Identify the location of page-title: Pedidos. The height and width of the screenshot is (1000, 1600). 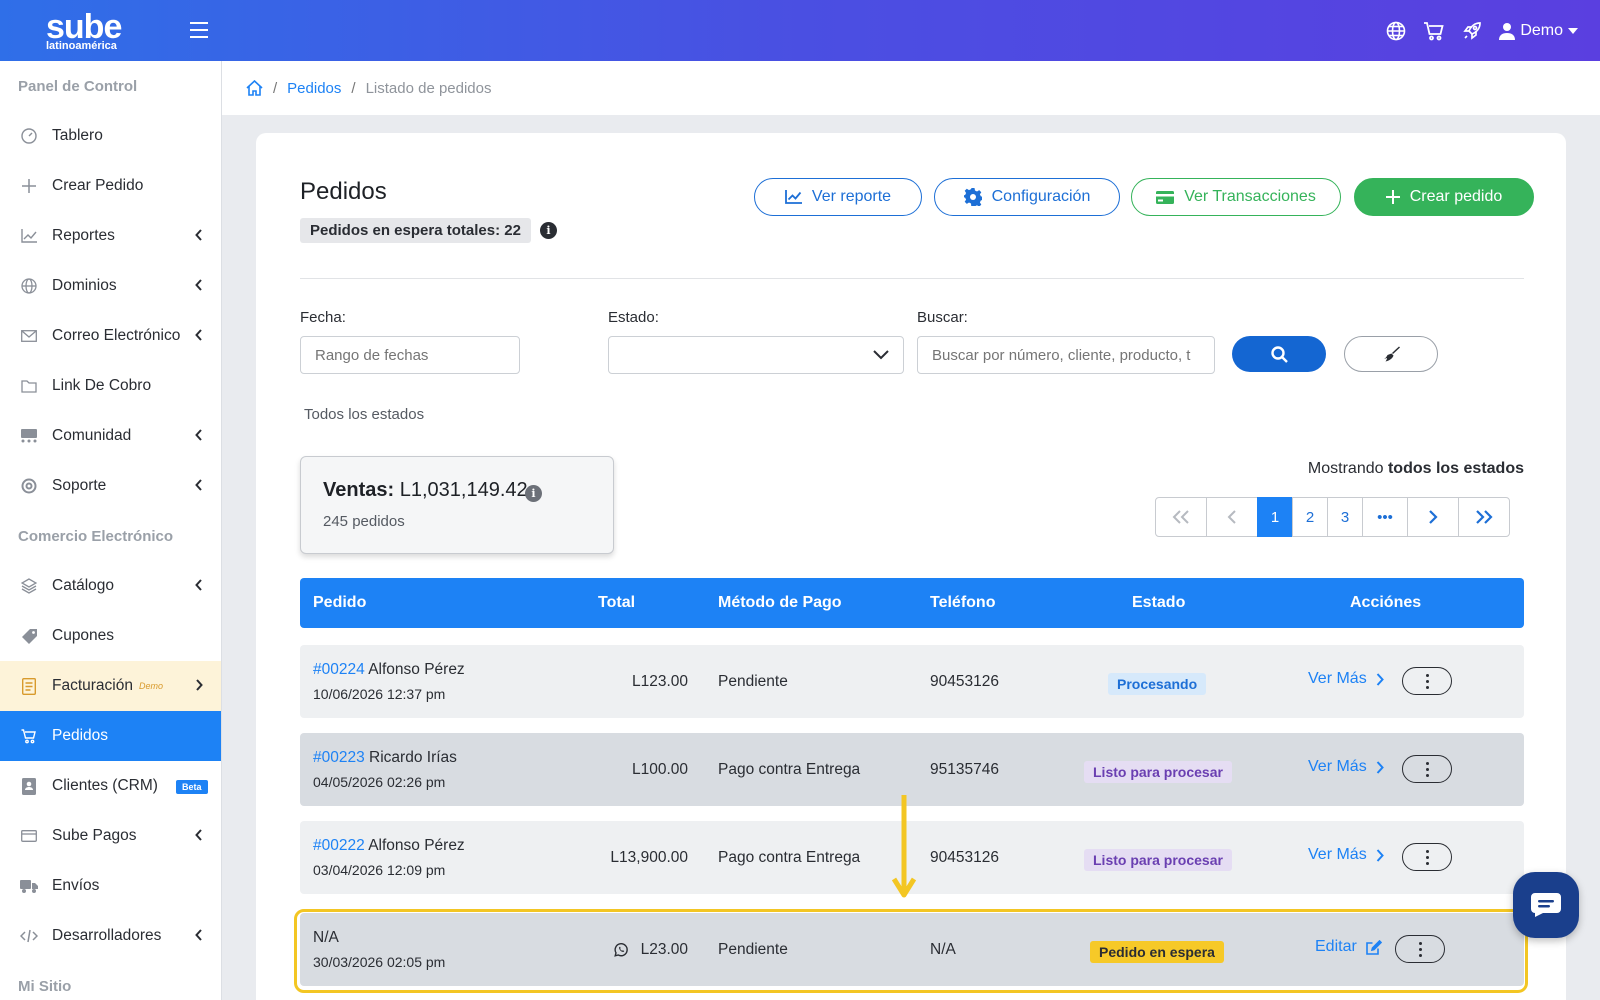
(343, 191).